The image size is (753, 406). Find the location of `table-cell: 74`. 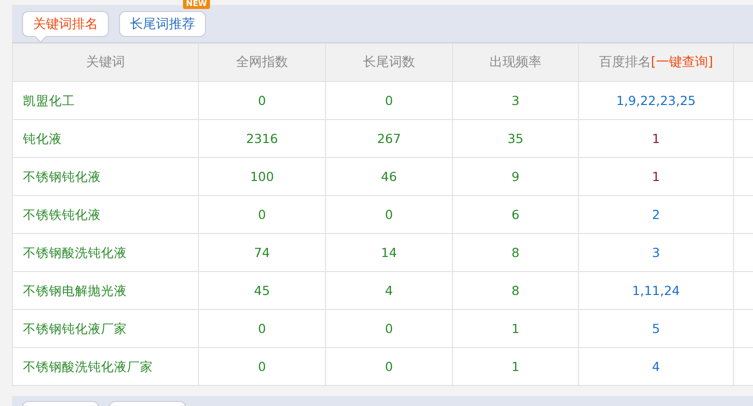

table-cell: 74 is located at coordinates (262, 252).